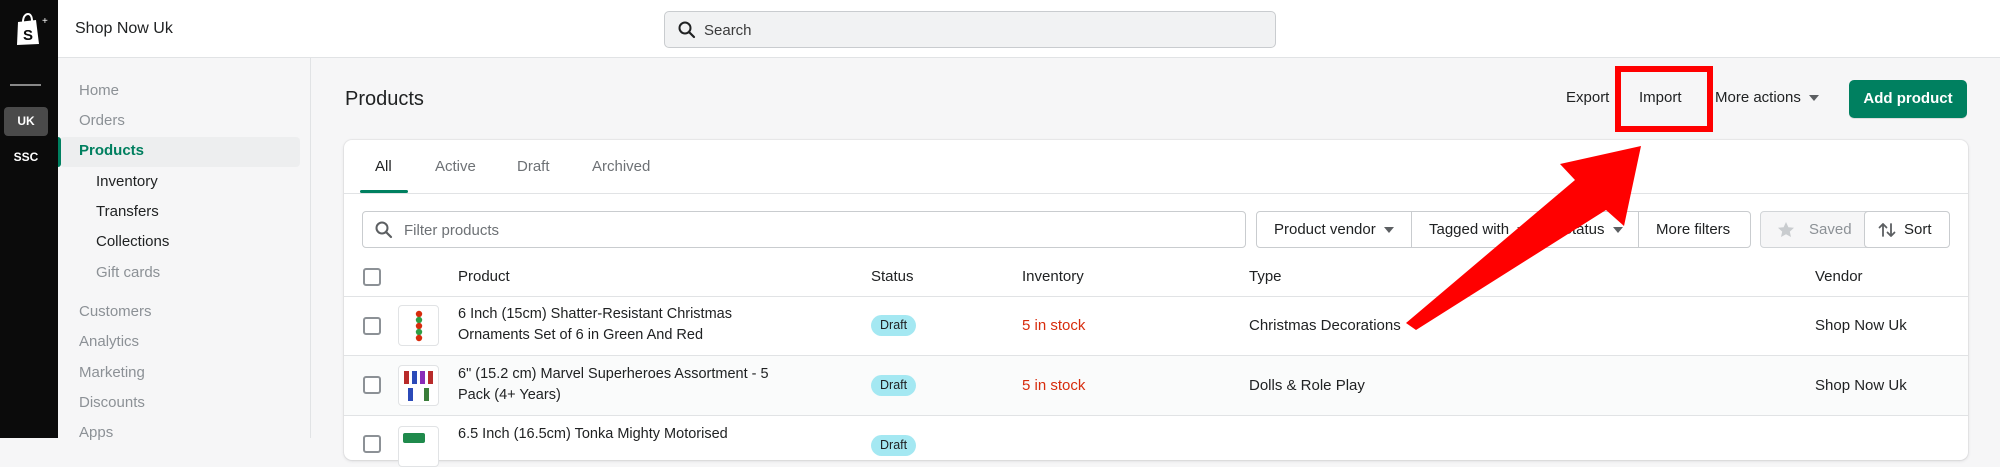  Describe the element at coordinates (1053, 276) in the screenshot. I see `column-header-inventory: Inventory` at that location.